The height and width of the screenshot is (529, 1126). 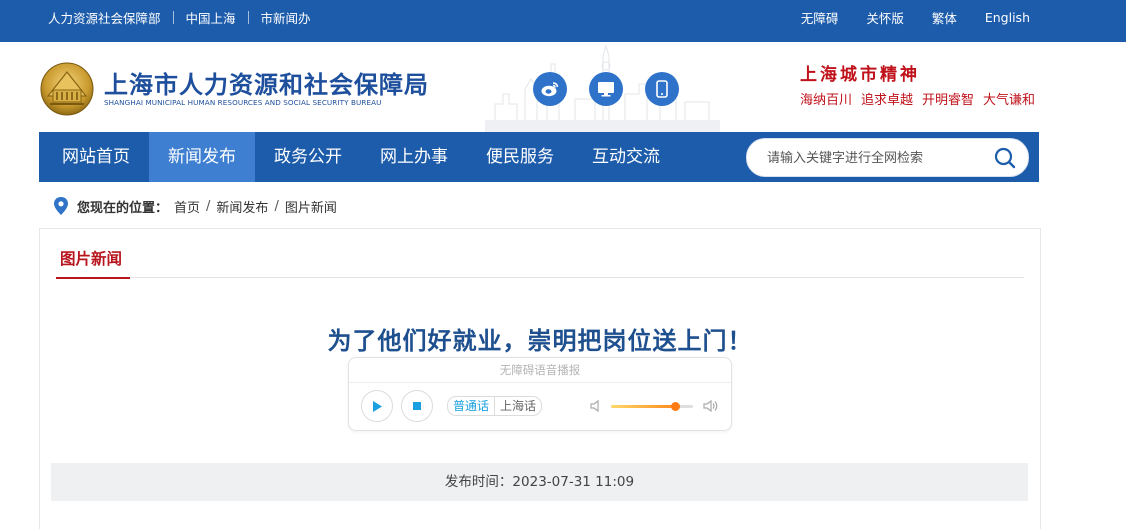 I want to click on mandarin-option: 普通话, so click(x=472, y=406).